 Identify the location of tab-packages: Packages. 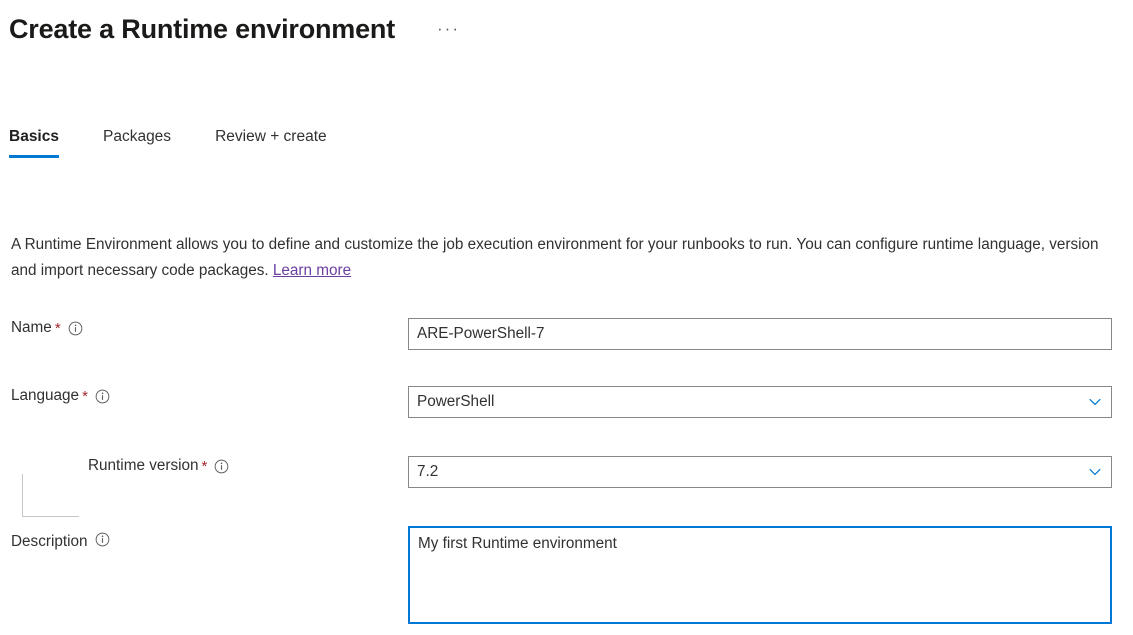
(137, 142).